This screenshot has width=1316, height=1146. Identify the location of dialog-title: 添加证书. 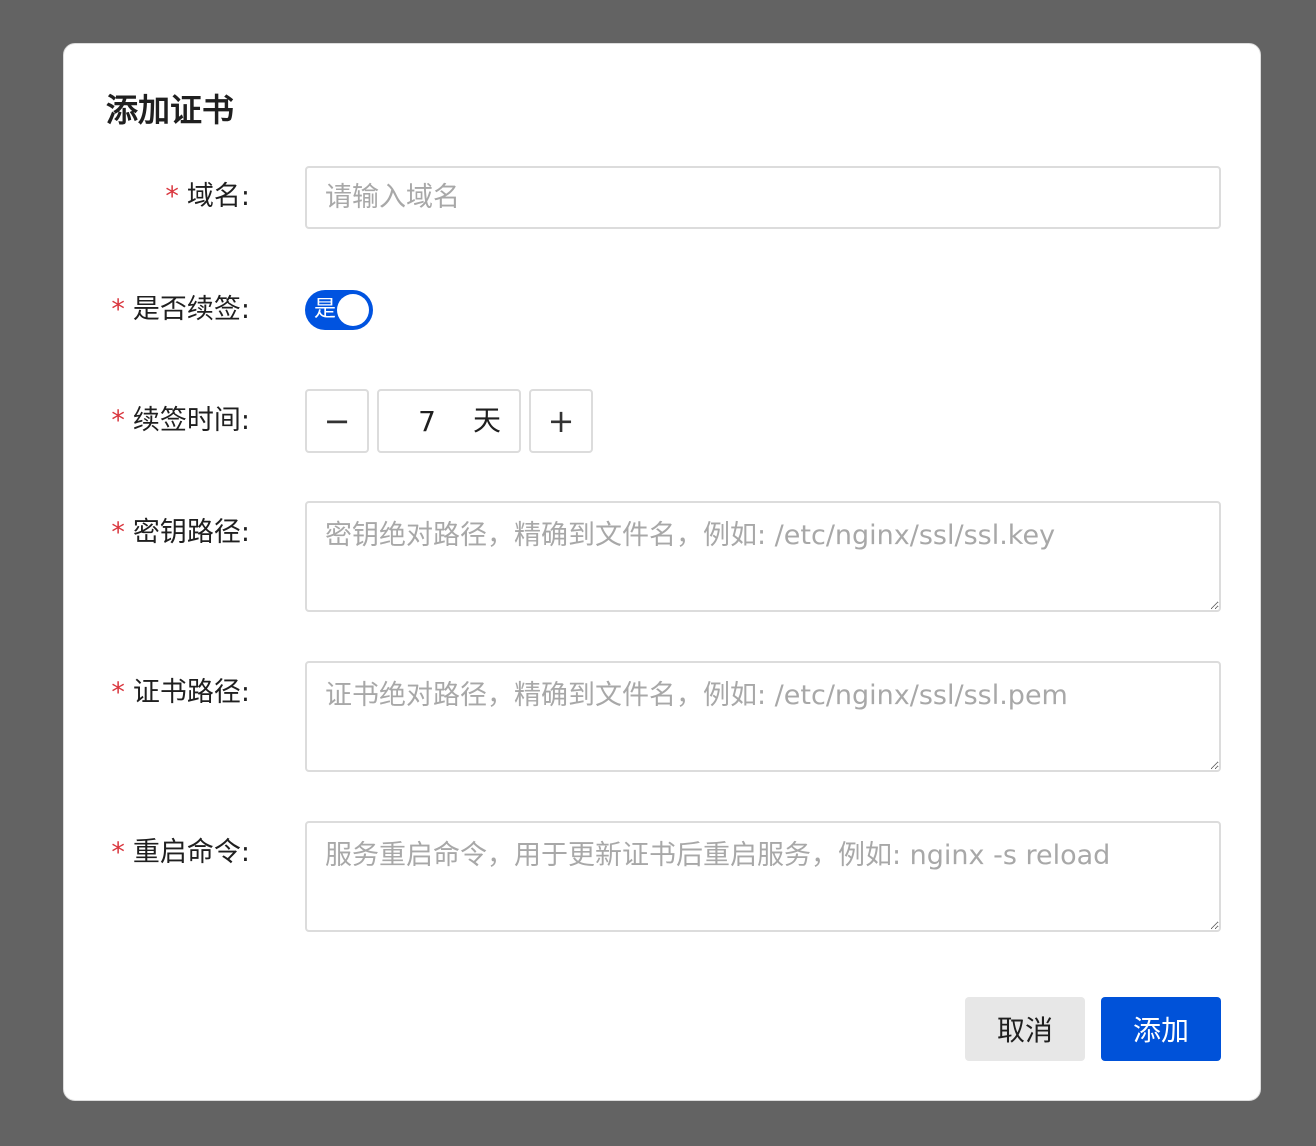
(170, 110).